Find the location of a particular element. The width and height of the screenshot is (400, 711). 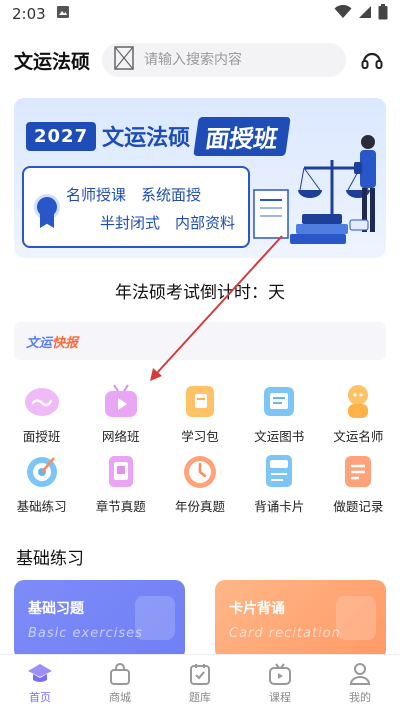

medal-ribbon is located at coordinates (47, 221).